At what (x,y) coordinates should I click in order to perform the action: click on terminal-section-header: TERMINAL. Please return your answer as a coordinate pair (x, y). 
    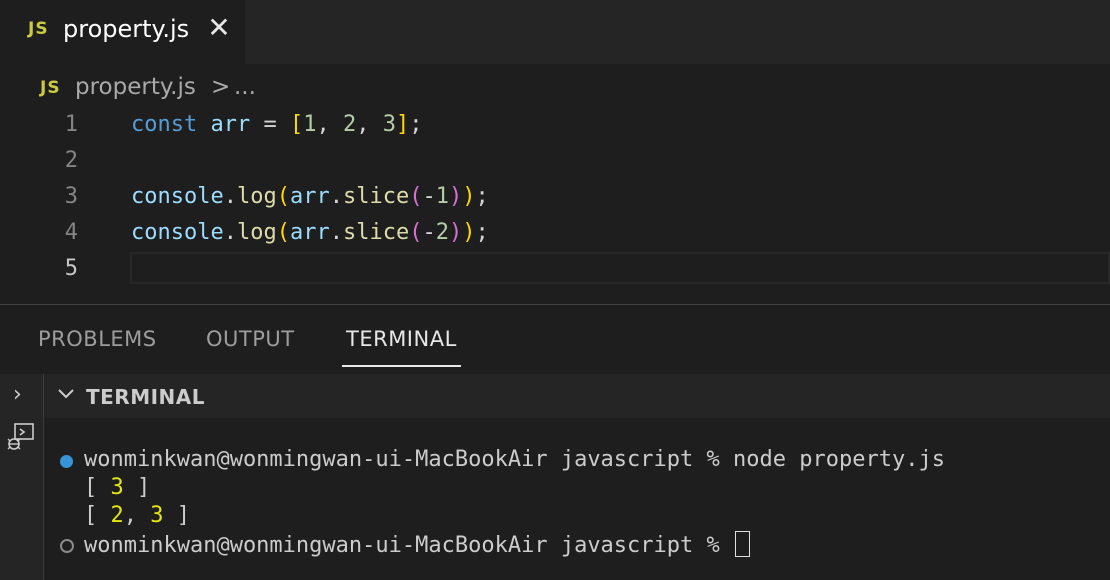
    Looking at the image, I should click on (577, 396).